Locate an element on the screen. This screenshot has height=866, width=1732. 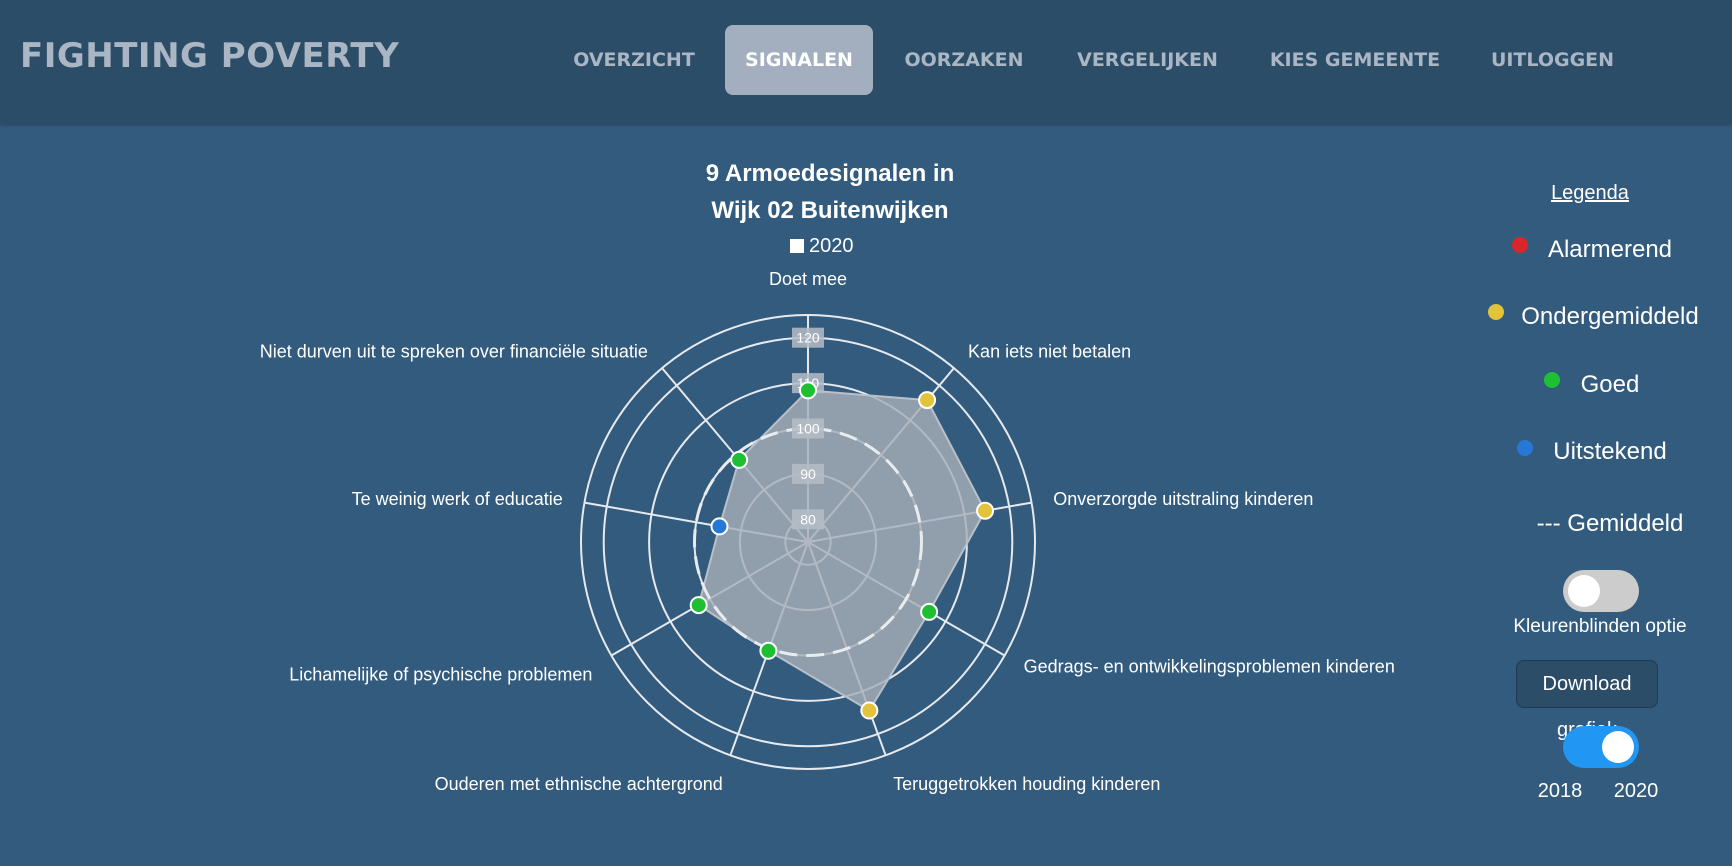
category-label: Teruggetrokken houding kinderen is located at coordinates (1026, 784).